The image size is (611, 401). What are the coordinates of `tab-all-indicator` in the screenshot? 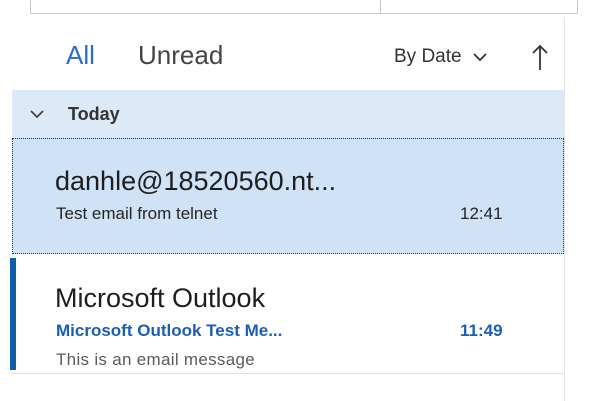 It's located at (84, 77).